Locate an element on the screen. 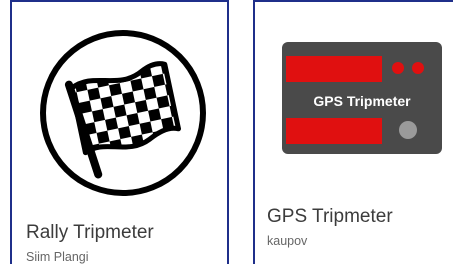  gps-tripmeter-device-icon: GPS Tripmeter is located at coordinates (362, 98).